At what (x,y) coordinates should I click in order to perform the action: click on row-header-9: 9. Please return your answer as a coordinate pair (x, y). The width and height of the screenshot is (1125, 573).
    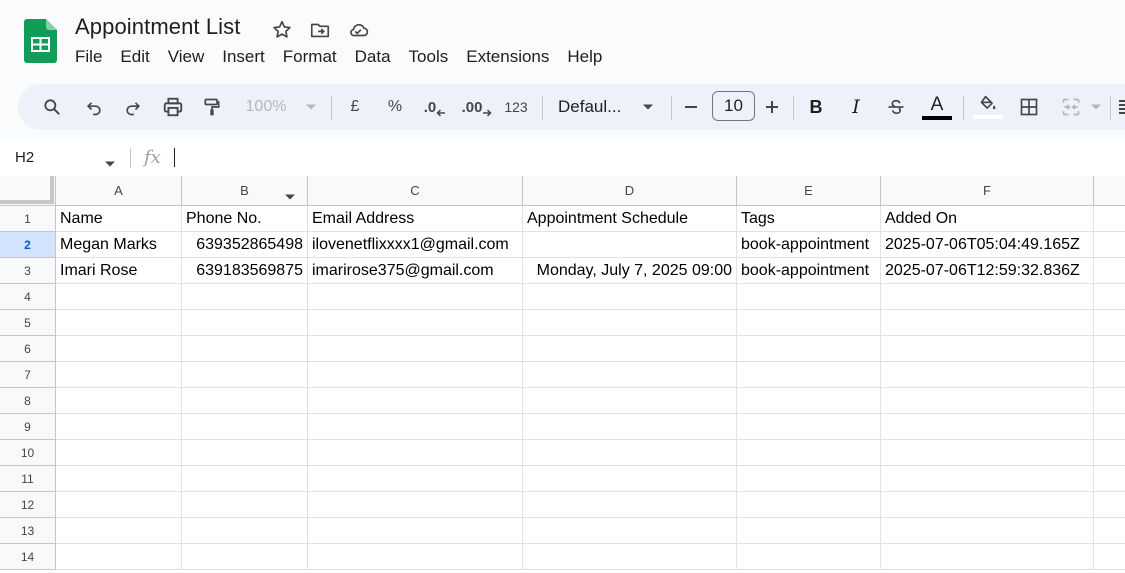
    Looking at the image, I should click on (28, 427).